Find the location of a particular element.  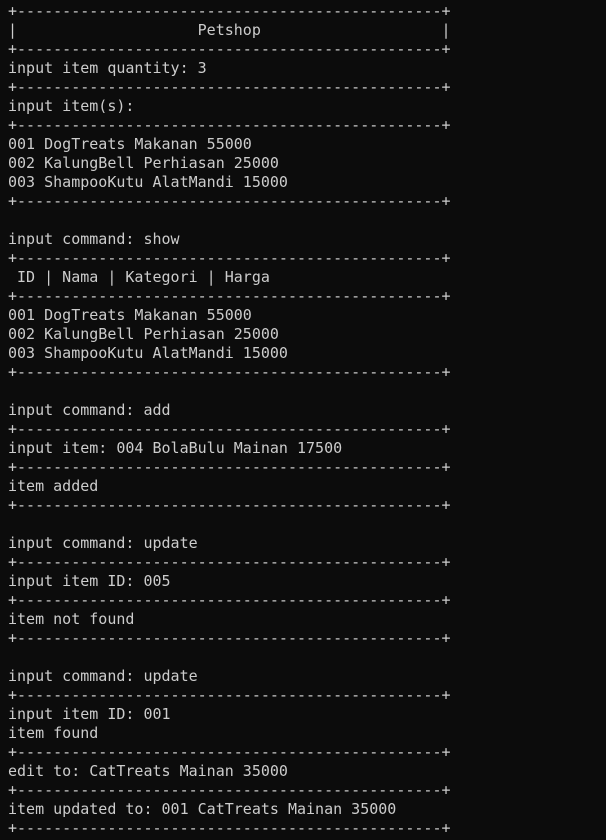

terminal-line: | Petshop | is located at coordinates (229, 30).